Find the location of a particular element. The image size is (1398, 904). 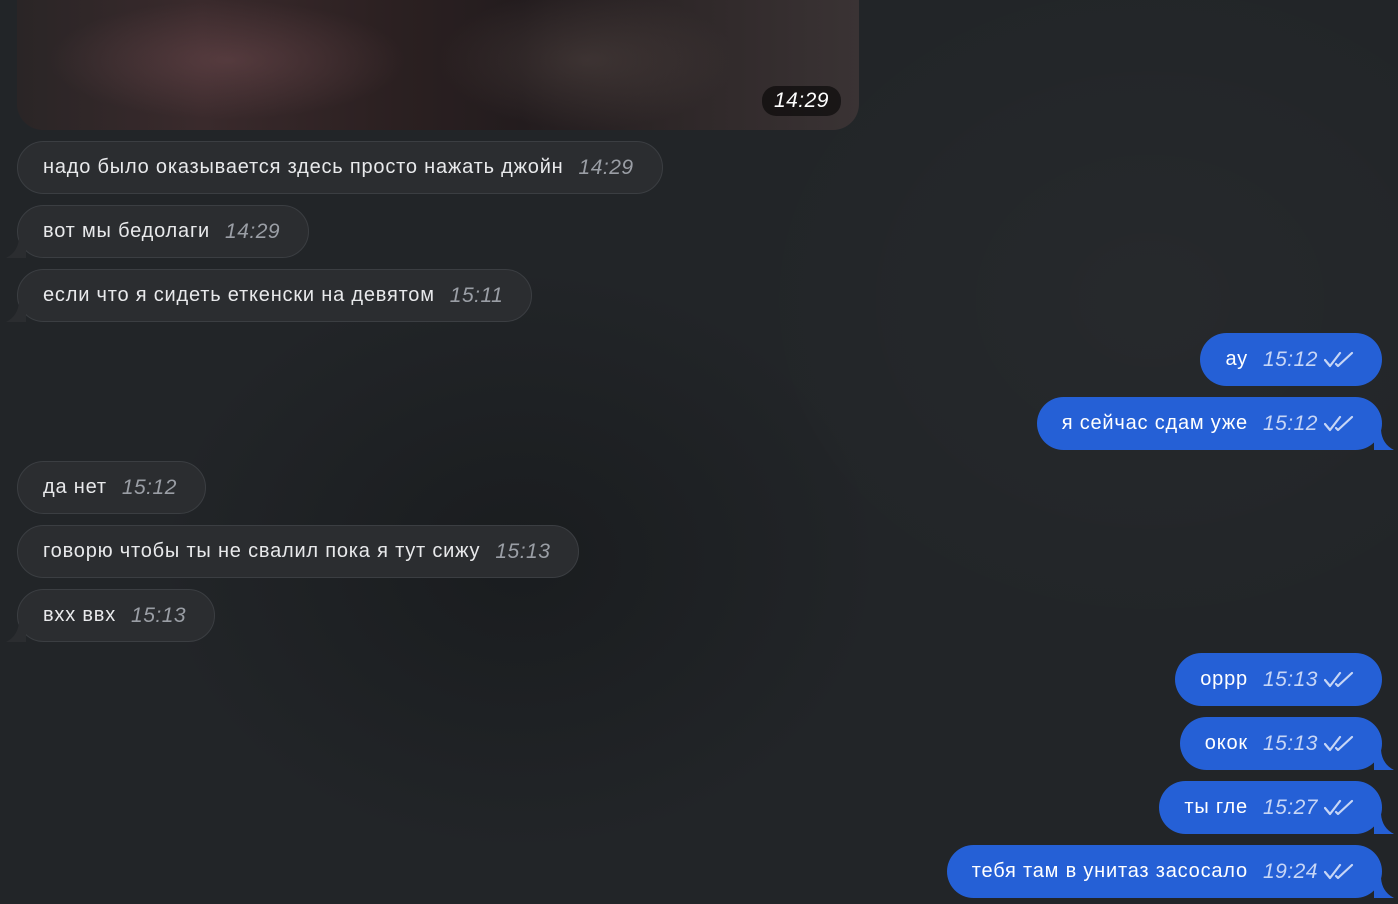

photo-timestamp: 14:29 is located at coordinates (801, 101).